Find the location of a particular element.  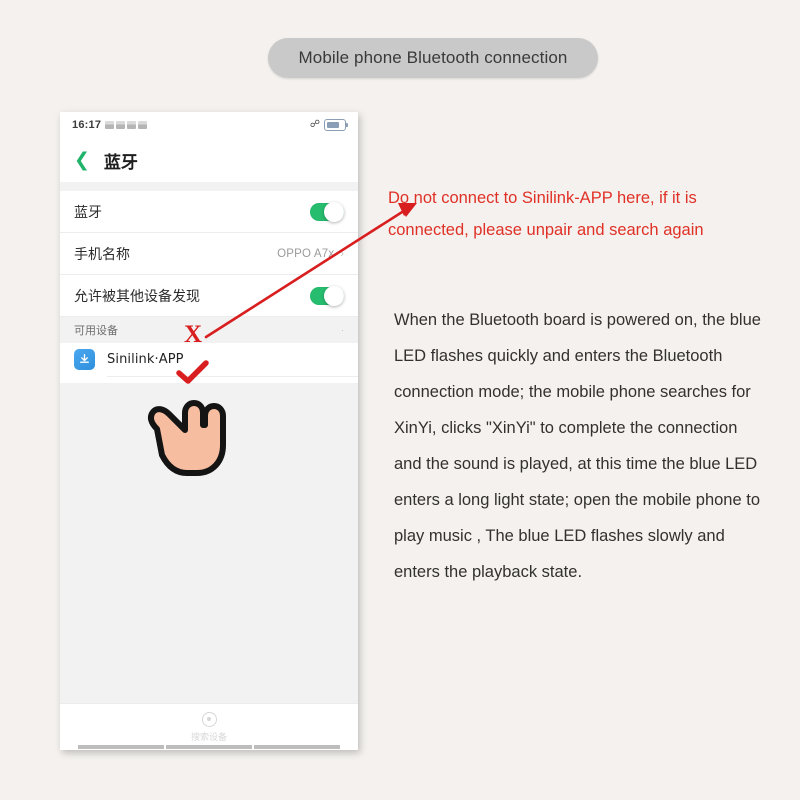

check-icon is located at coordinates (192, 372).